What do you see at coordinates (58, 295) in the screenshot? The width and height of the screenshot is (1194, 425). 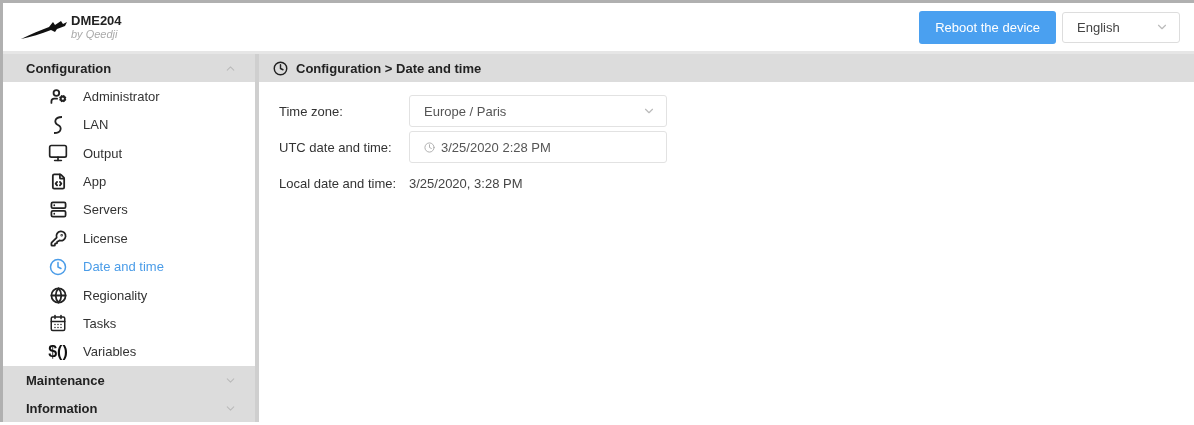 I see `globe-icon` at bounding box center [58, 295].